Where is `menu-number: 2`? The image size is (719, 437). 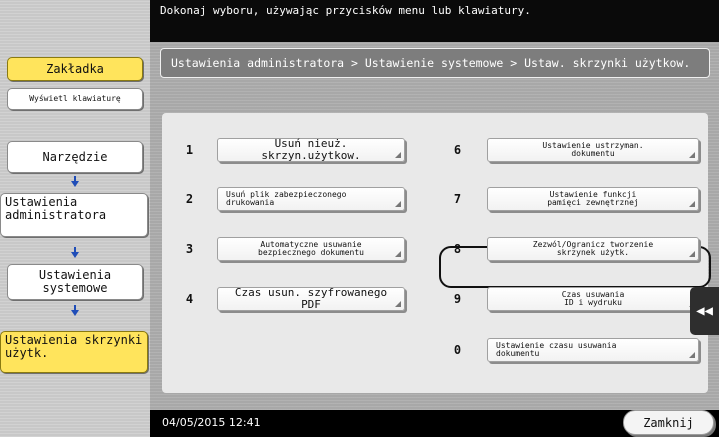 menu-number: 2 is located at coordinates (189, 199).